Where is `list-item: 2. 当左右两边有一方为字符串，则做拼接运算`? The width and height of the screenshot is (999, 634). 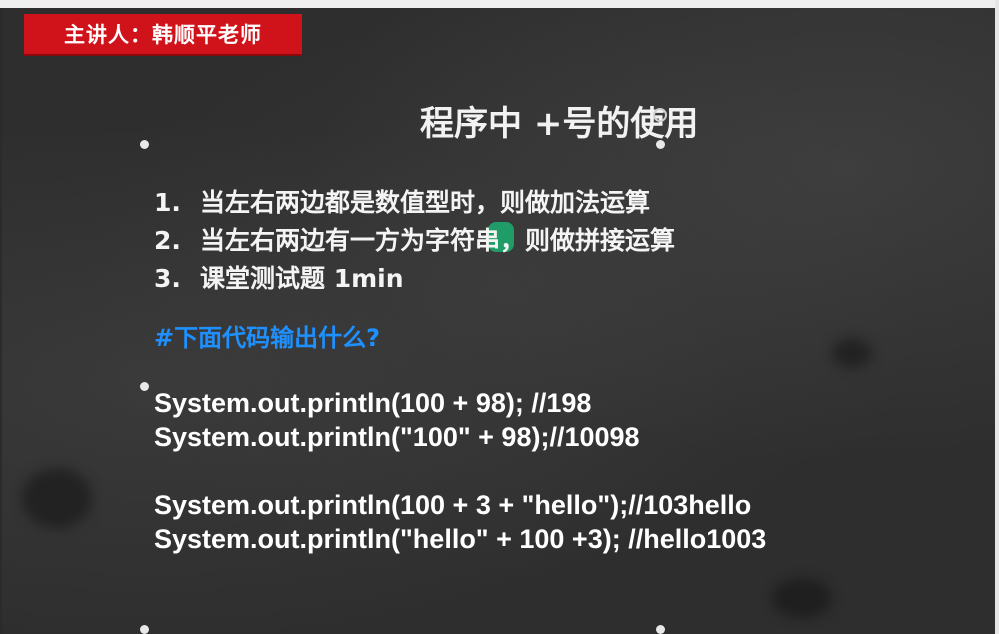 list-item: 2. 当左右两边有一方为字符串，则做拼接运算 is located at coordinates (414, 241).